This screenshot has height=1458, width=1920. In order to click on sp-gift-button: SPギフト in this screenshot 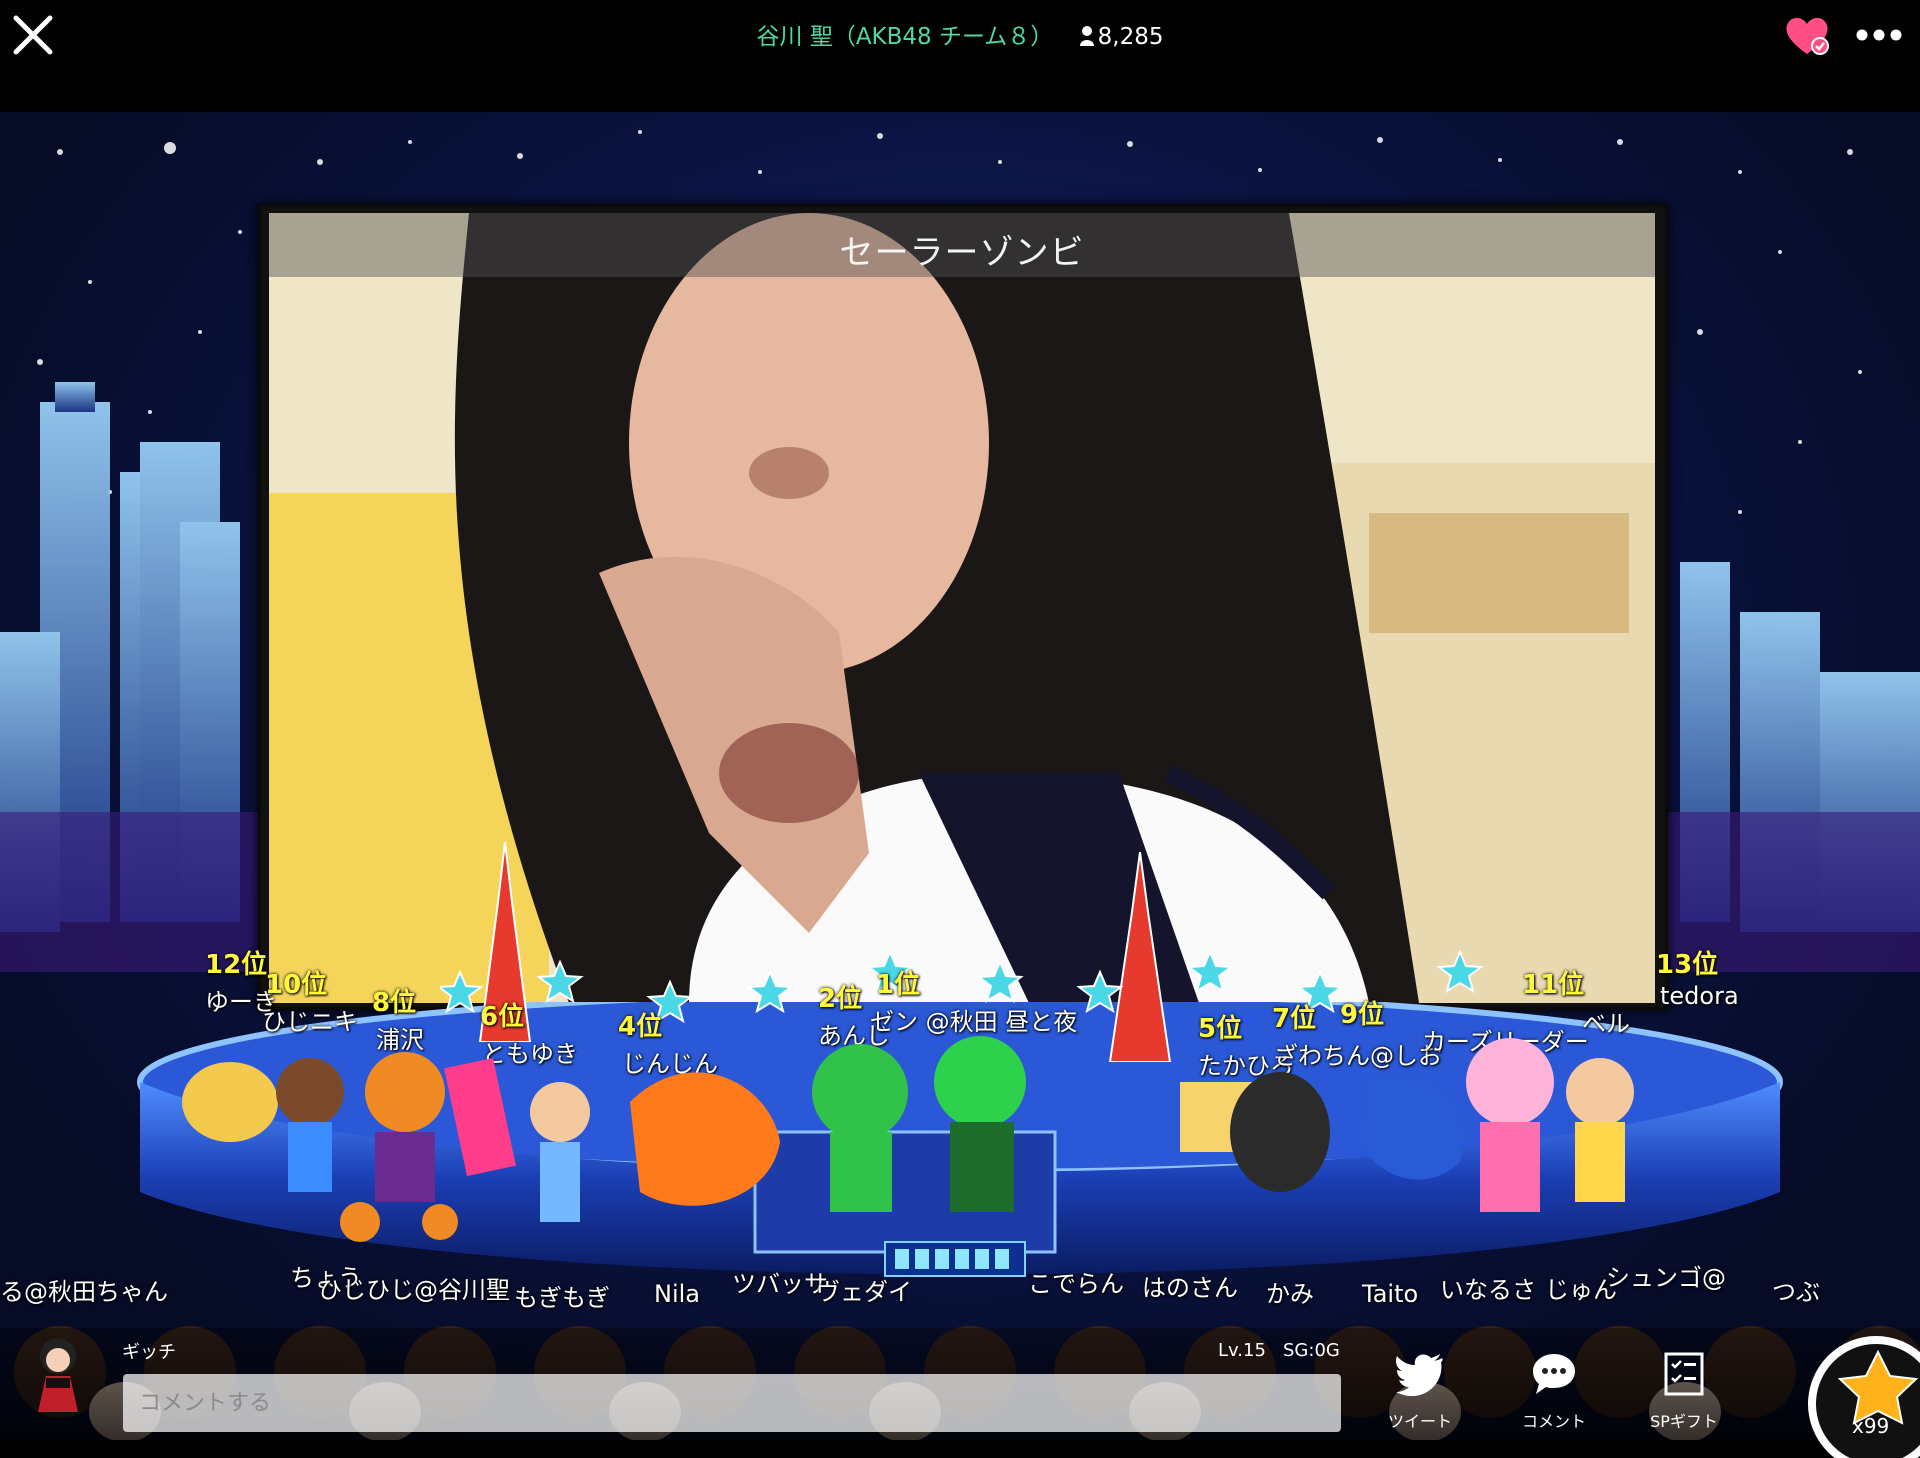, I will do `click(1684, 1392)`.